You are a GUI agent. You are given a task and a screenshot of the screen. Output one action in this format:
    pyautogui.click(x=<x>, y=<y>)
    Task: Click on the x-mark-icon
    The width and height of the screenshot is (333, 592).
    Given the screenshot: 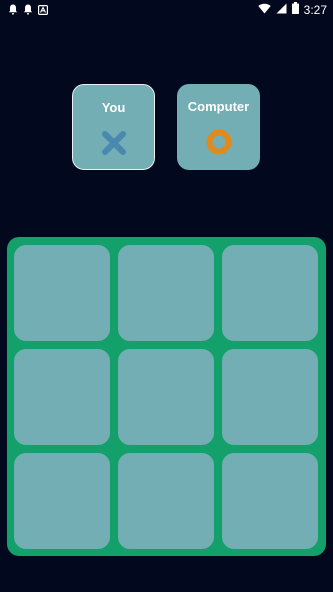 What is the action you would take?
    pyautogui.click(x=114, y=145)
    